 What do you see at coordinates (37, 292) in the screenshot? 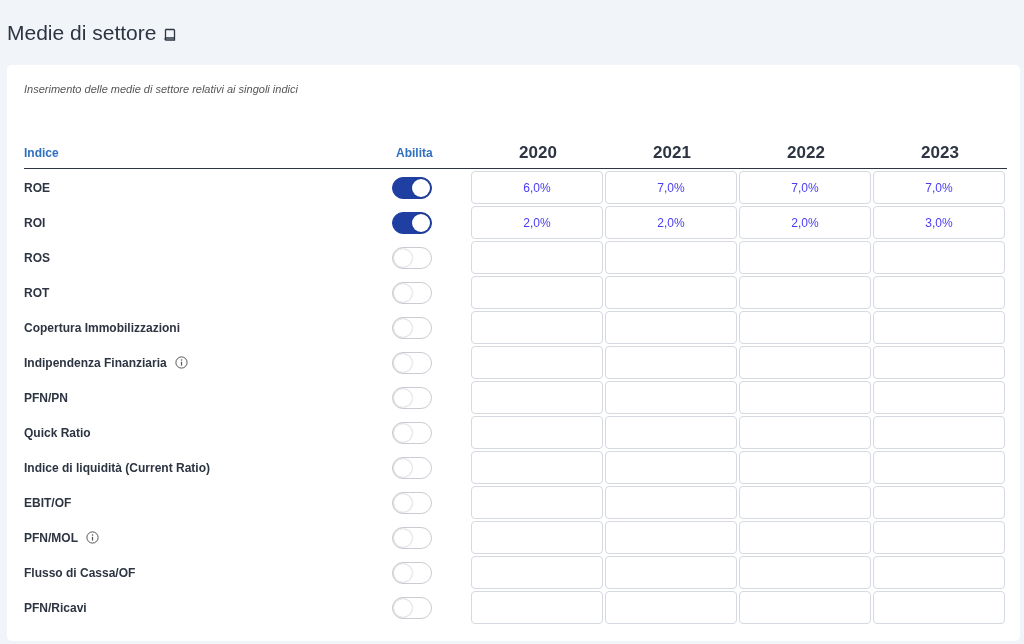
I see `index-label: ROT` at bounding box center [37, 292].